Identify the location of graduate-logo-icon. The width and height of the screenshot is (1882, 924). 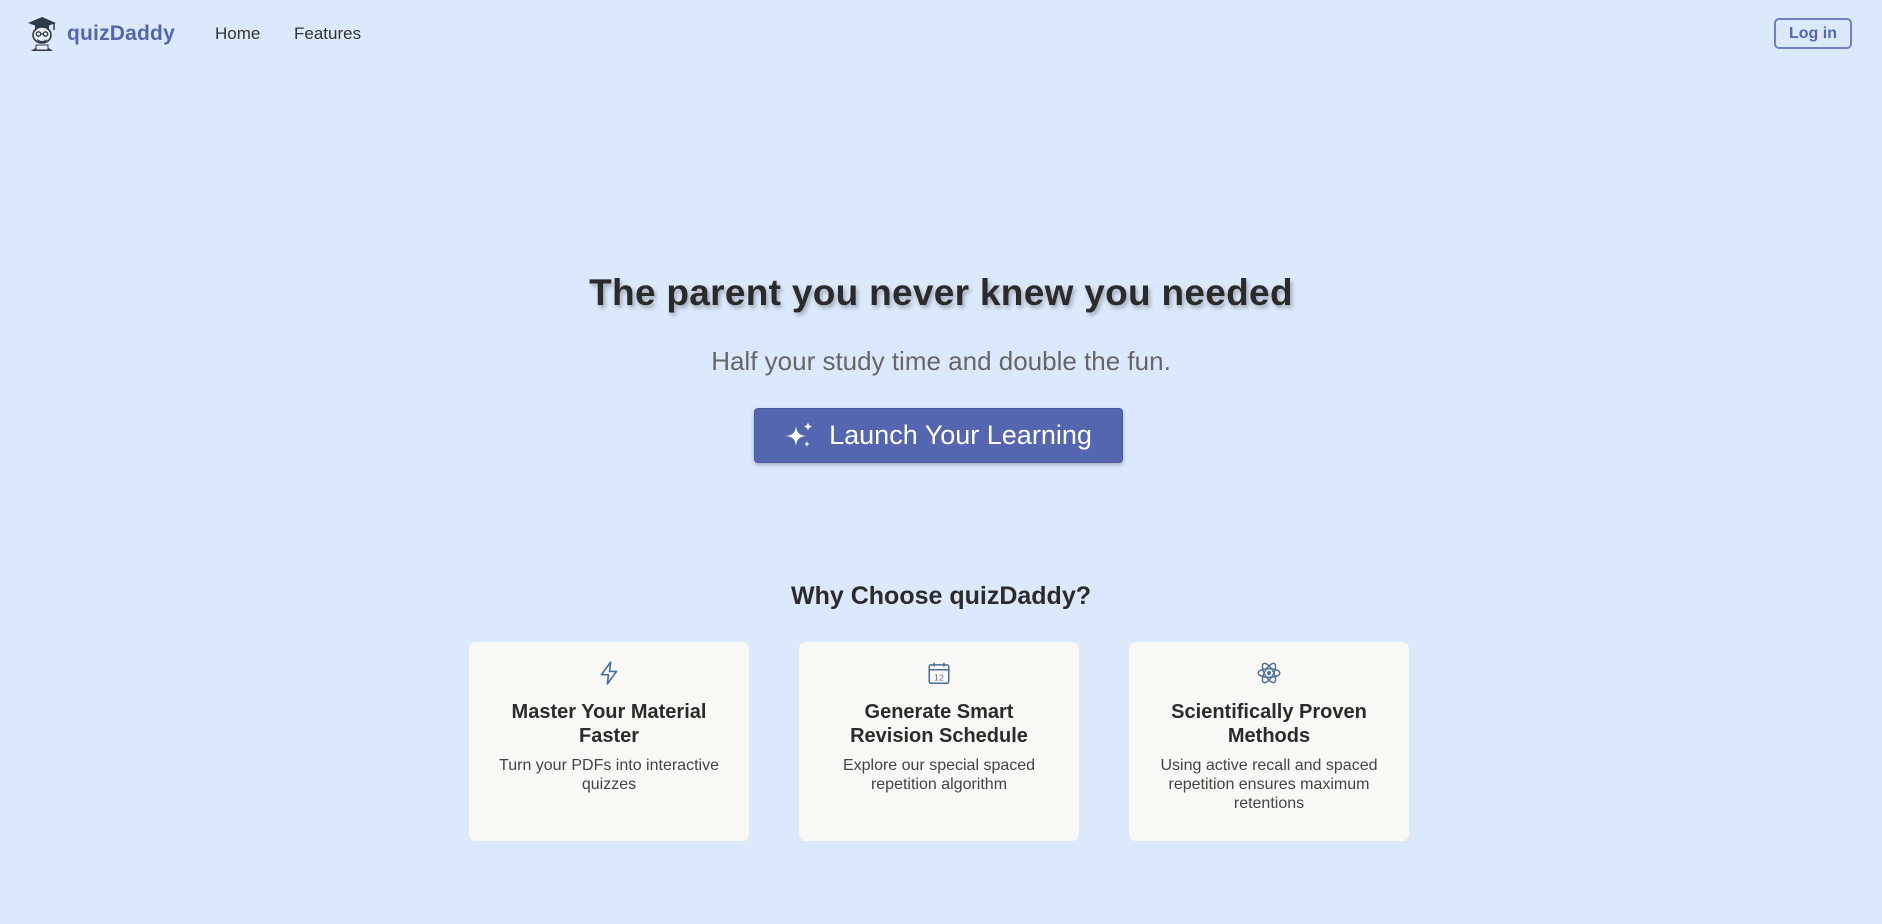
(42, 34).